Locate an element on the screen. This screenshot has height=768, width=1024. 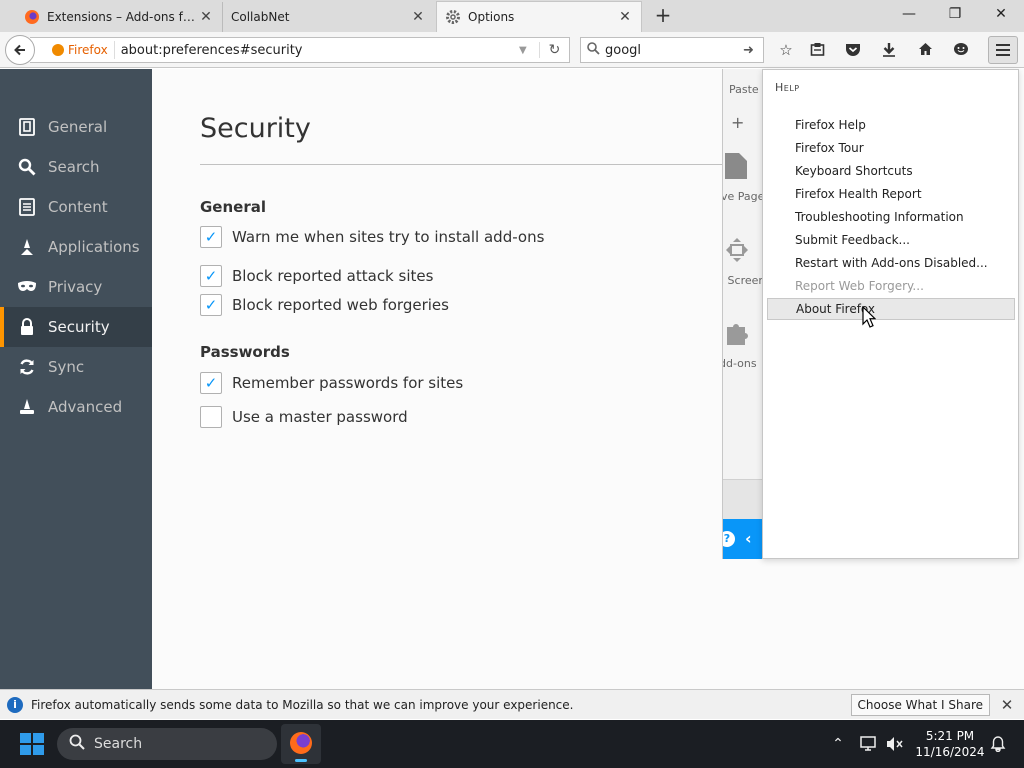
sidebar-item-content: Content is located at coordinates (76, 207).